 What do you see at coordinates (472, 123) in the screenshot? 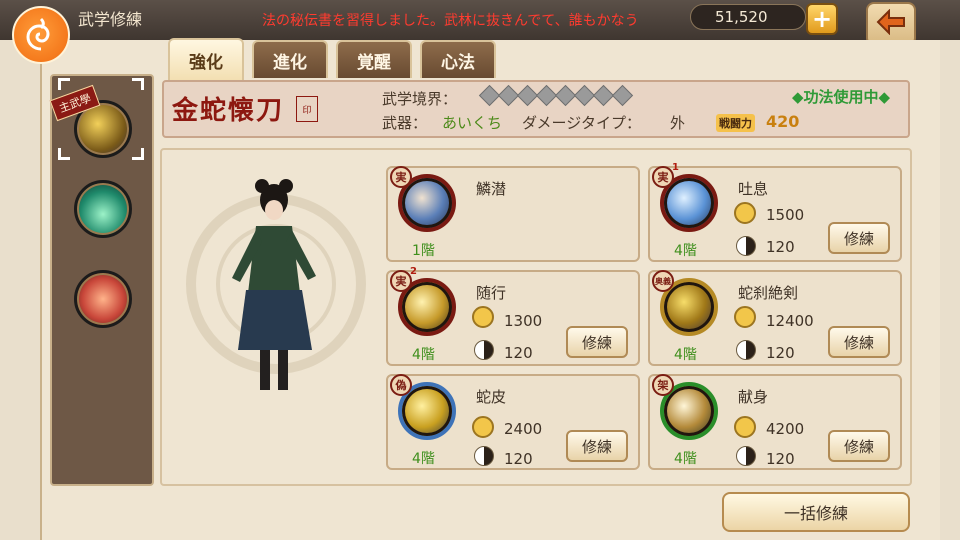
I see `weapon-value: あいくち` at bounding box center [472, 123].